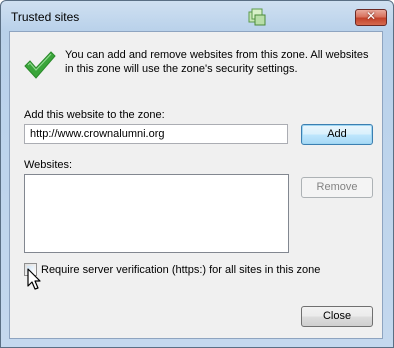  What do you see at coordinates (34, 279) in the screenshot?
I see `mouse-cursor-icon` at bounding box center [34, 279].